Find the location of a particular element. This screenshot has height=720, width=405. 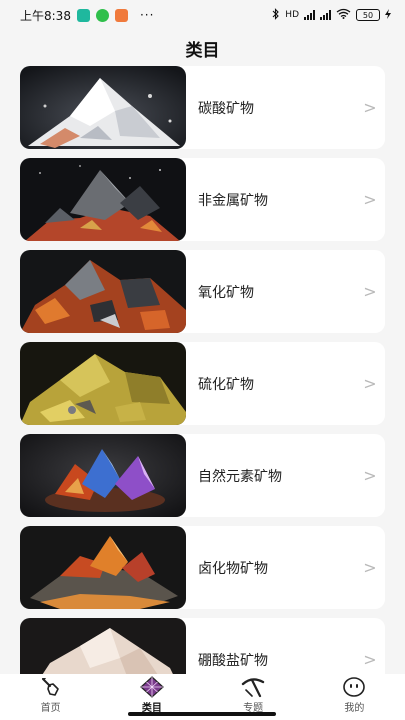

category-item-oxide: 氧化矿物 > is located at coordinates (202, 291).